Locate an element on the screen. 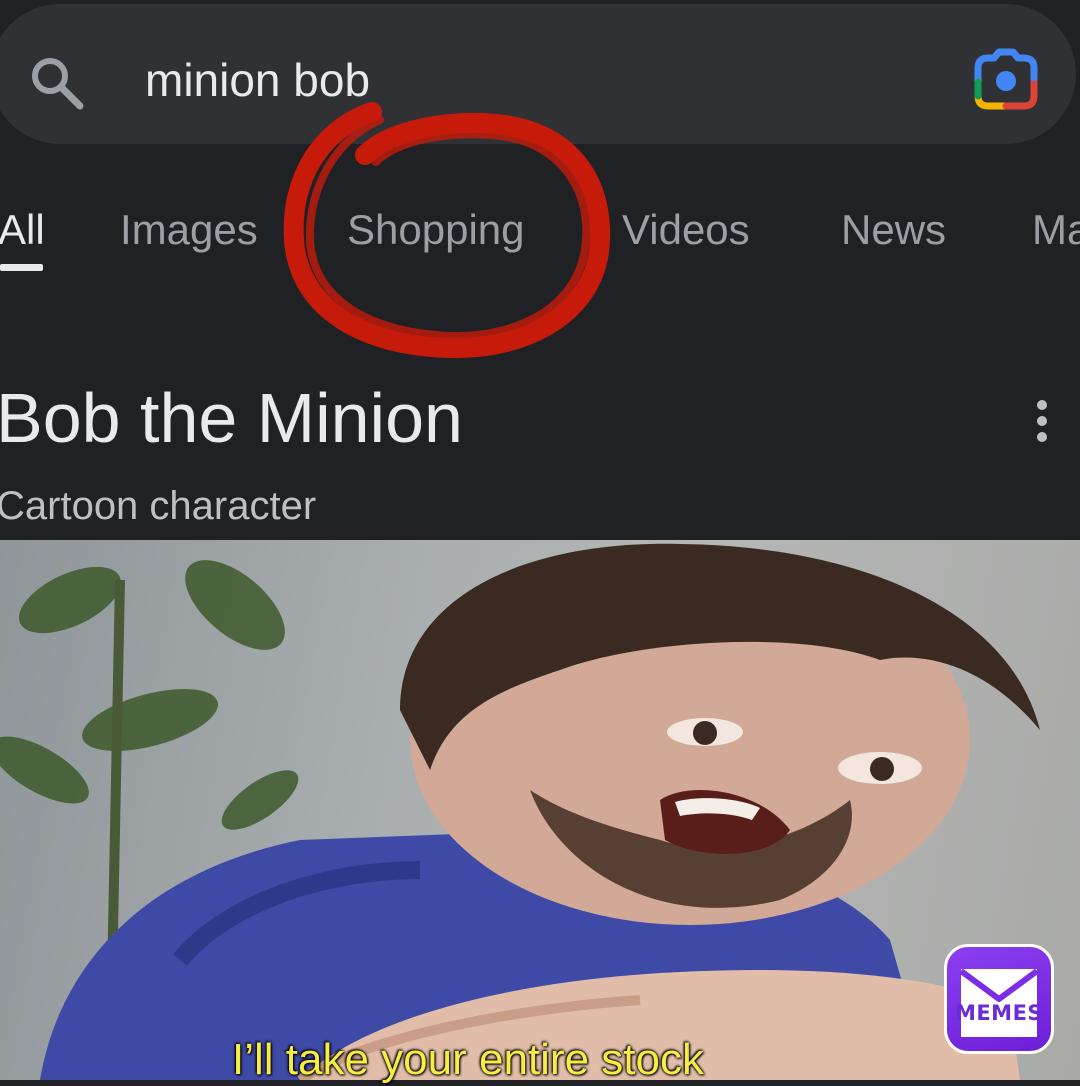  more-vert-icon is located at coordinates (1044, 421).